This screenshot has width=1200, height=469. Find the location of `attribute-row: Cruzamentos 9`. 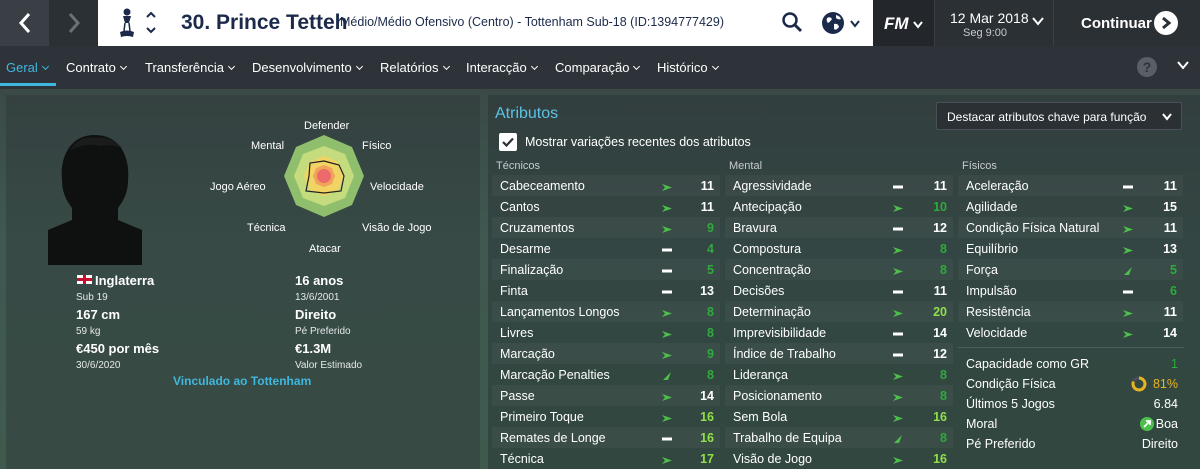

attribute-row: Cruzamentos 9 is located at coordinates (606, 227).